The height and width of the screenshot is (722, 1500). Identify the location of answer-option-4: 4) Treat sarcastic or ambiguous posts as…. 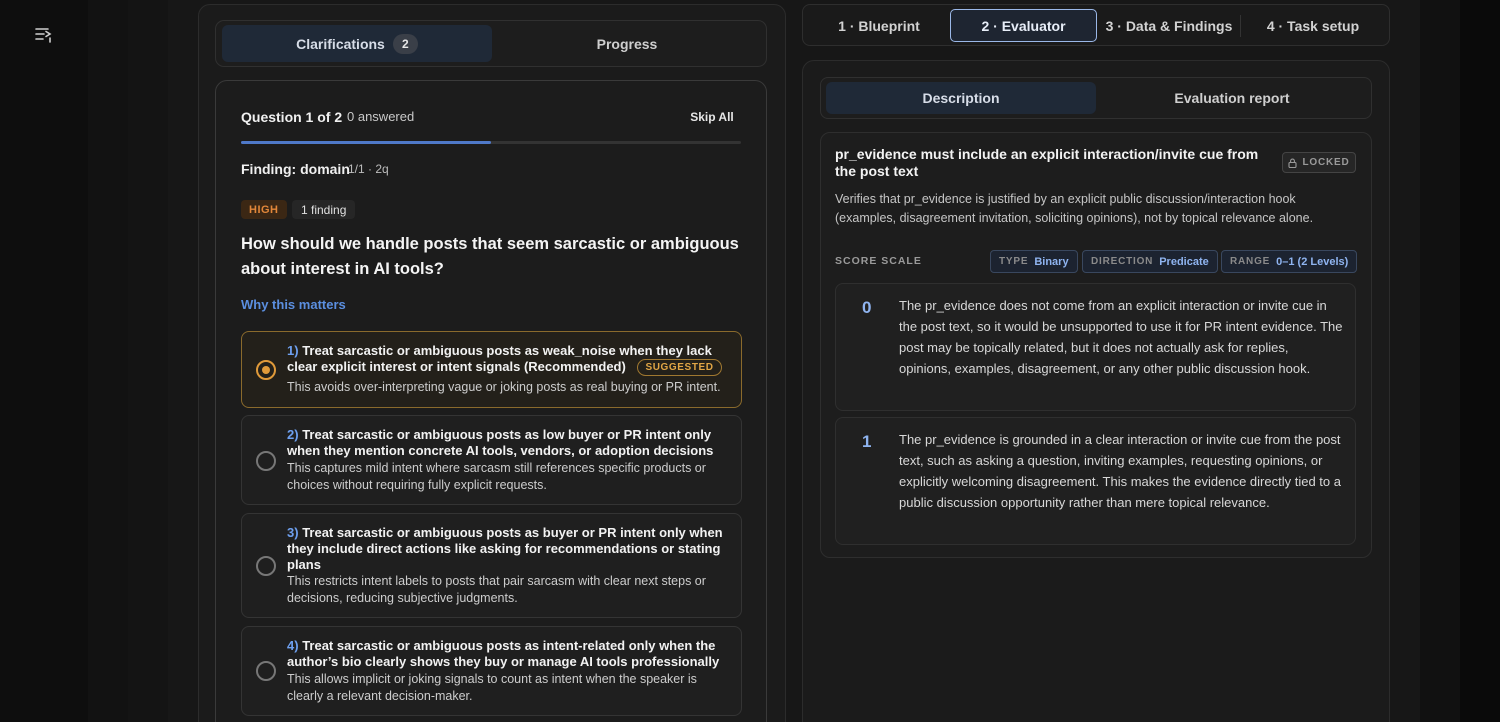
(491, 671).